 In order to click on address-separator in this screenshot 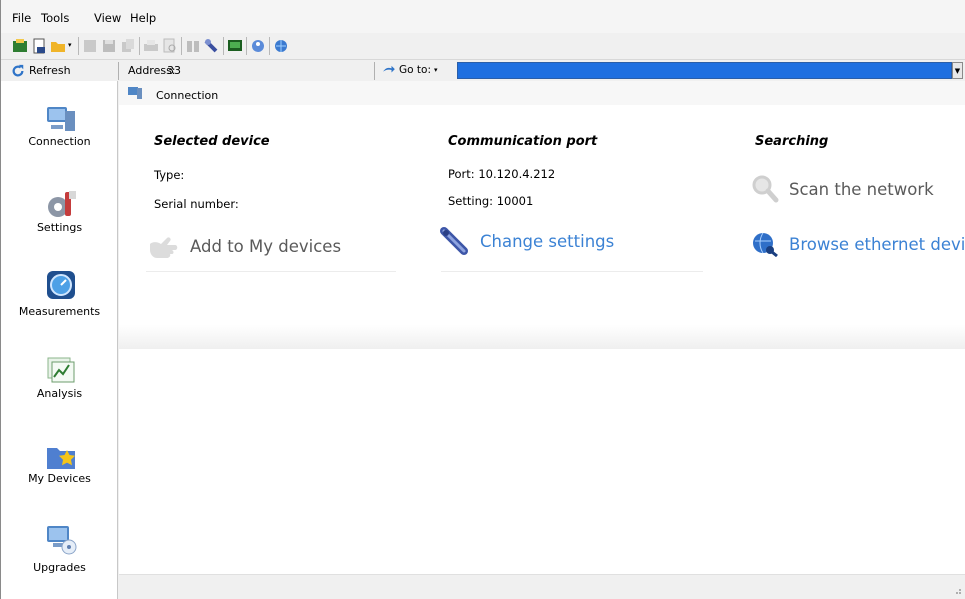, I will do `click(118, 71)`.